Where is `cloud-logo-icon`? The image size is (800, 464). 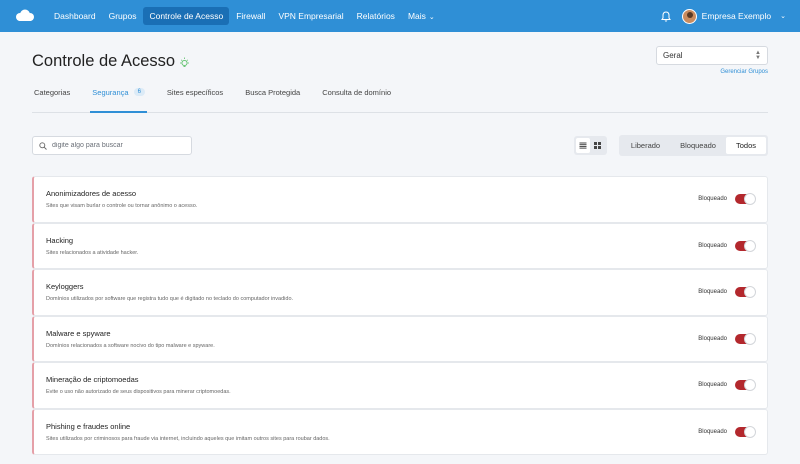
cloud-logo-icon is located at coordinates (25, 16).